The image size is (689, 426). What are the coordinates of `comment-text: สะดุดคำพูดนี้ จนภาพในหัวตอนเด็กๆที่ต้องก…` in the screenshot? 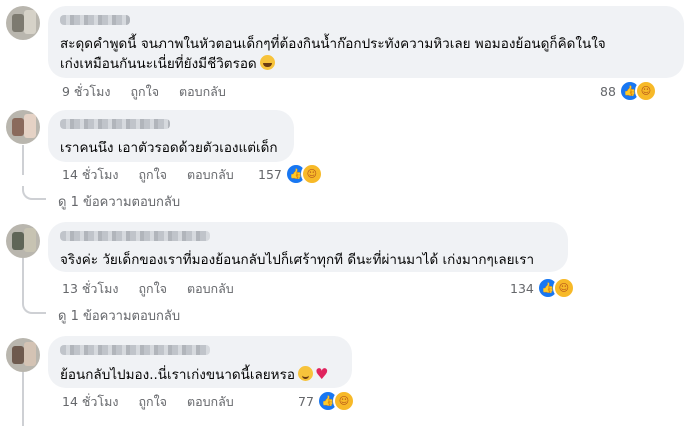 It's located at (333, 54).